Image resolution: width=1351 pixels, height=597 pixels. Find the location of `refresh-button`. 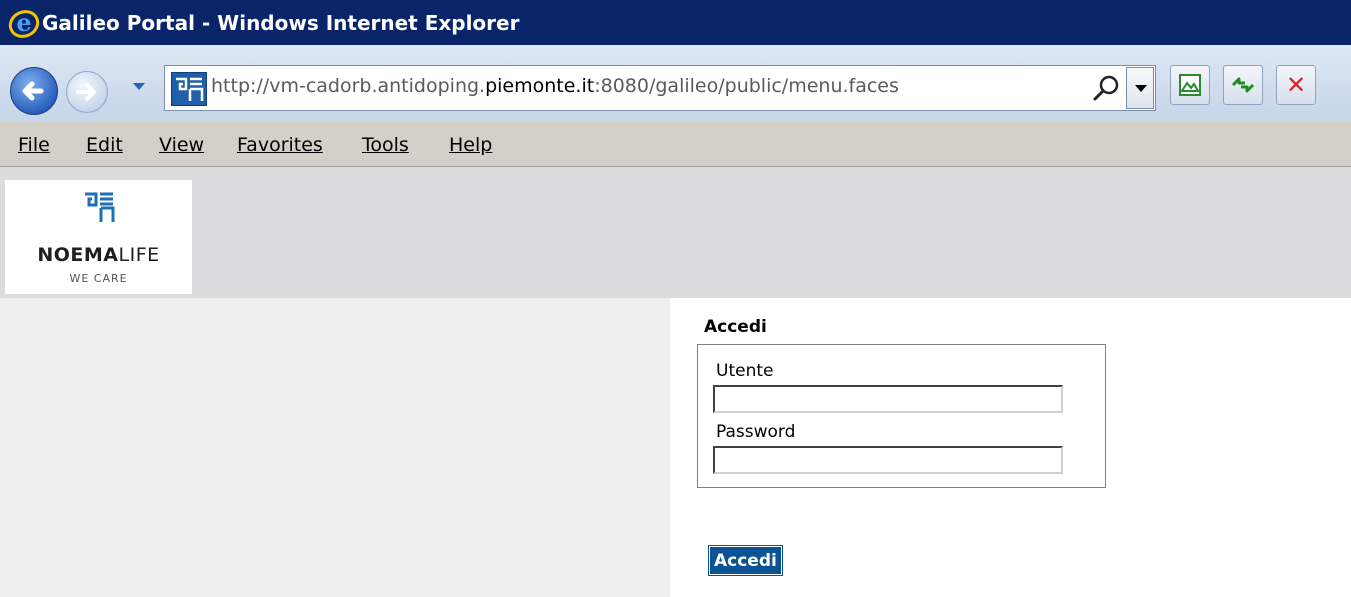

refresh-button is located at coordinates (1243, 85).